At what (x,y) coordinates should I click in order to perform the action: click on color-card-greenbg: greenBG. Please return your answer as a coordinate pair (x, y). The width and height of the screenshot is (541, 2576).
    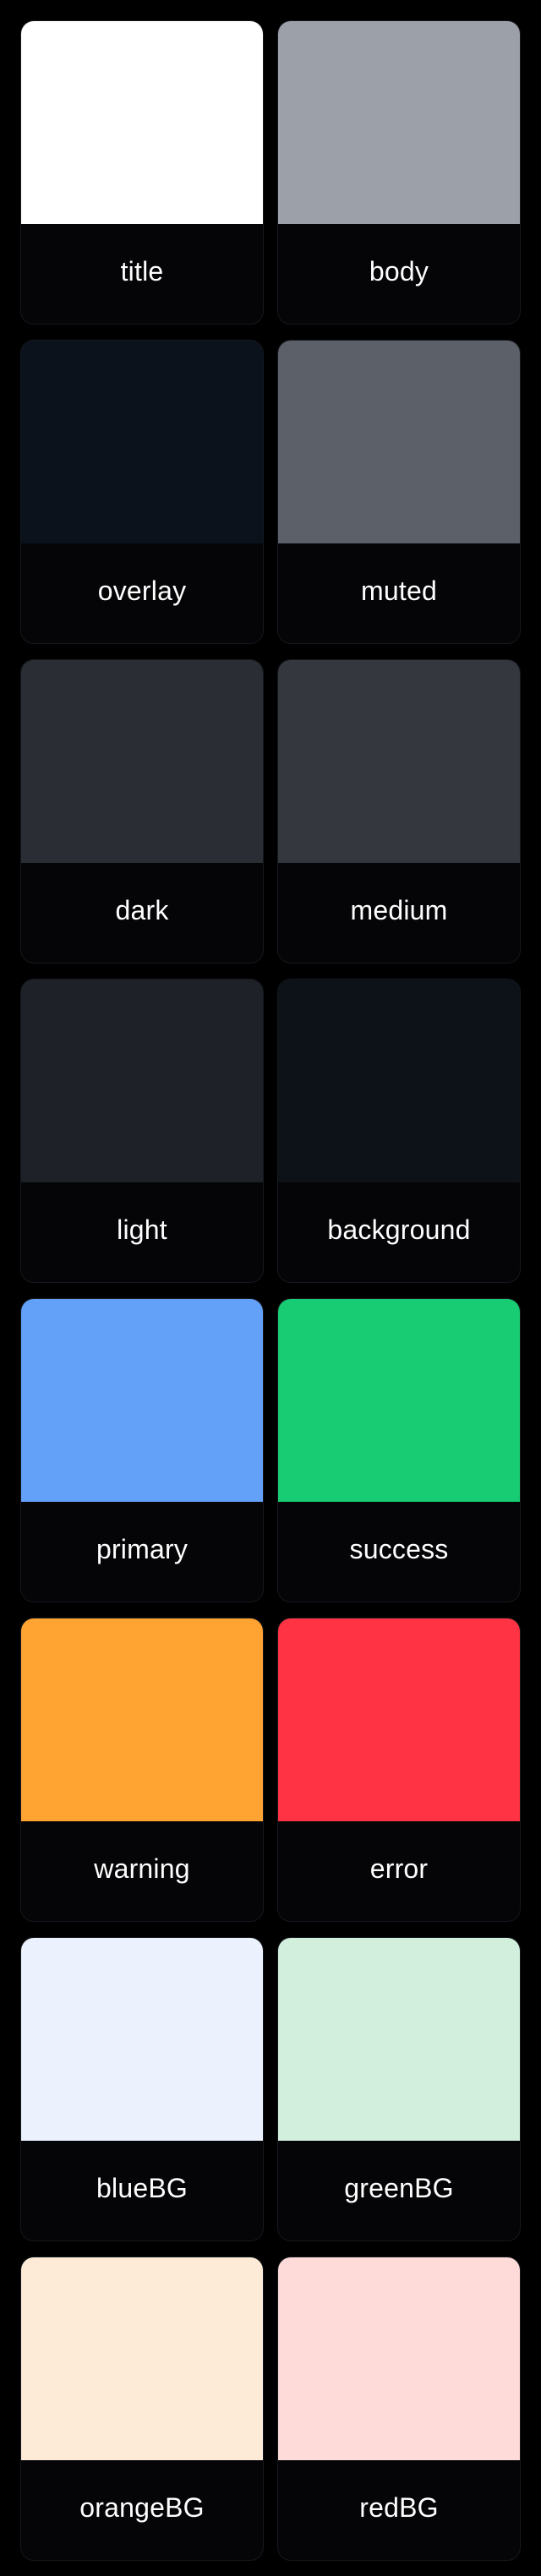
    Looking at the image, I should click on (399, 2089).